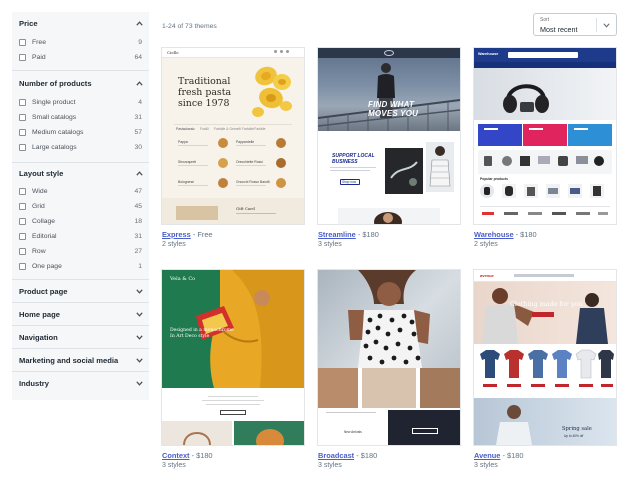  Describe the element at coordinates (41, 173) in the screenshot. I see `filter-section-title: Layout style` at that location.